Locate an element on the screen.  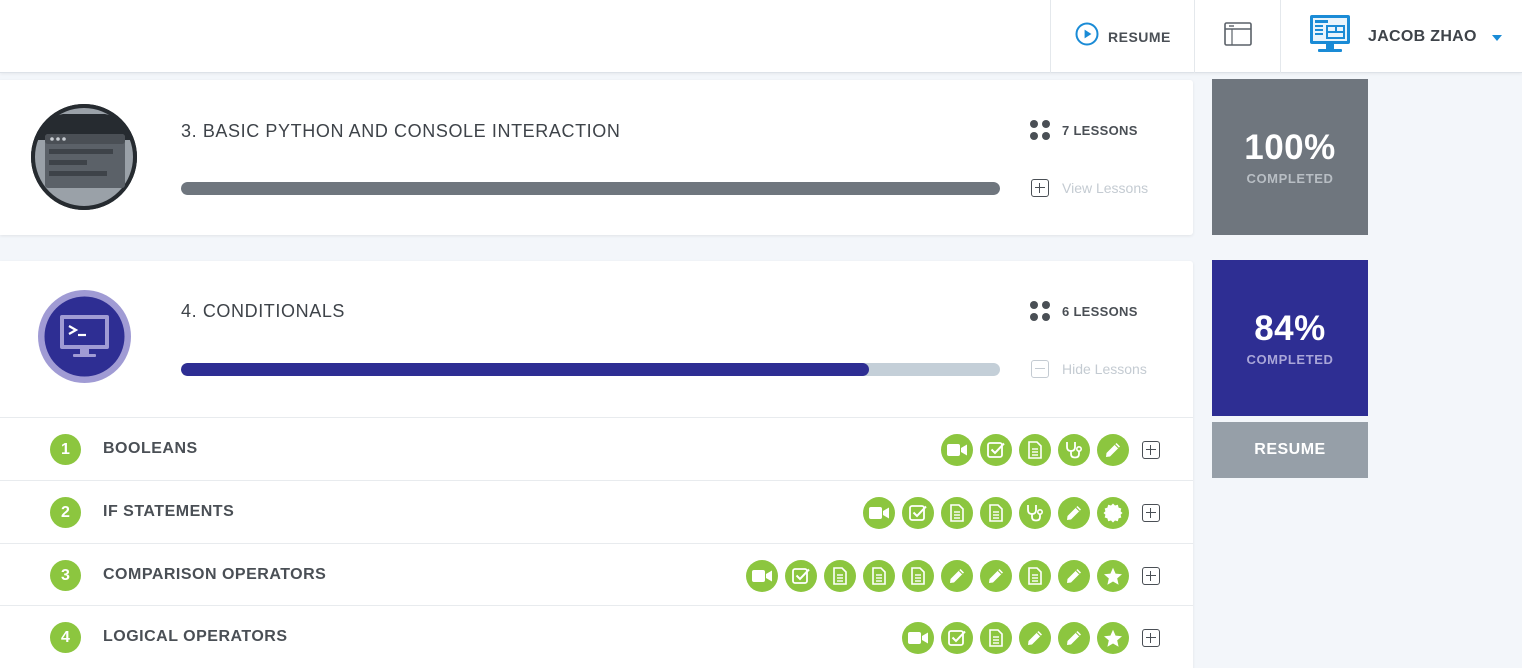
lesson-name: IF STATEMENTS is located at coordinates (169, 511).